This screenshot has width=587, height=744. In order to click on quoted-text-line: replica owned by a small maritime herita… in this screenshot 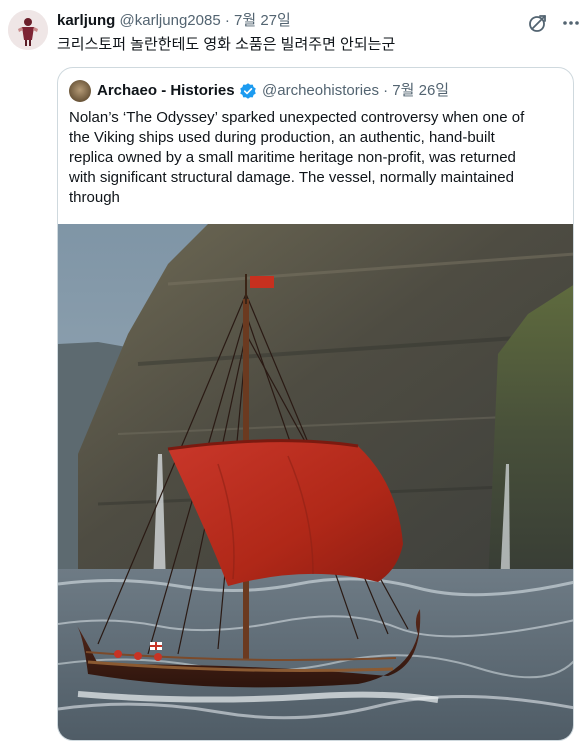, I will do `click(292, 157)`.